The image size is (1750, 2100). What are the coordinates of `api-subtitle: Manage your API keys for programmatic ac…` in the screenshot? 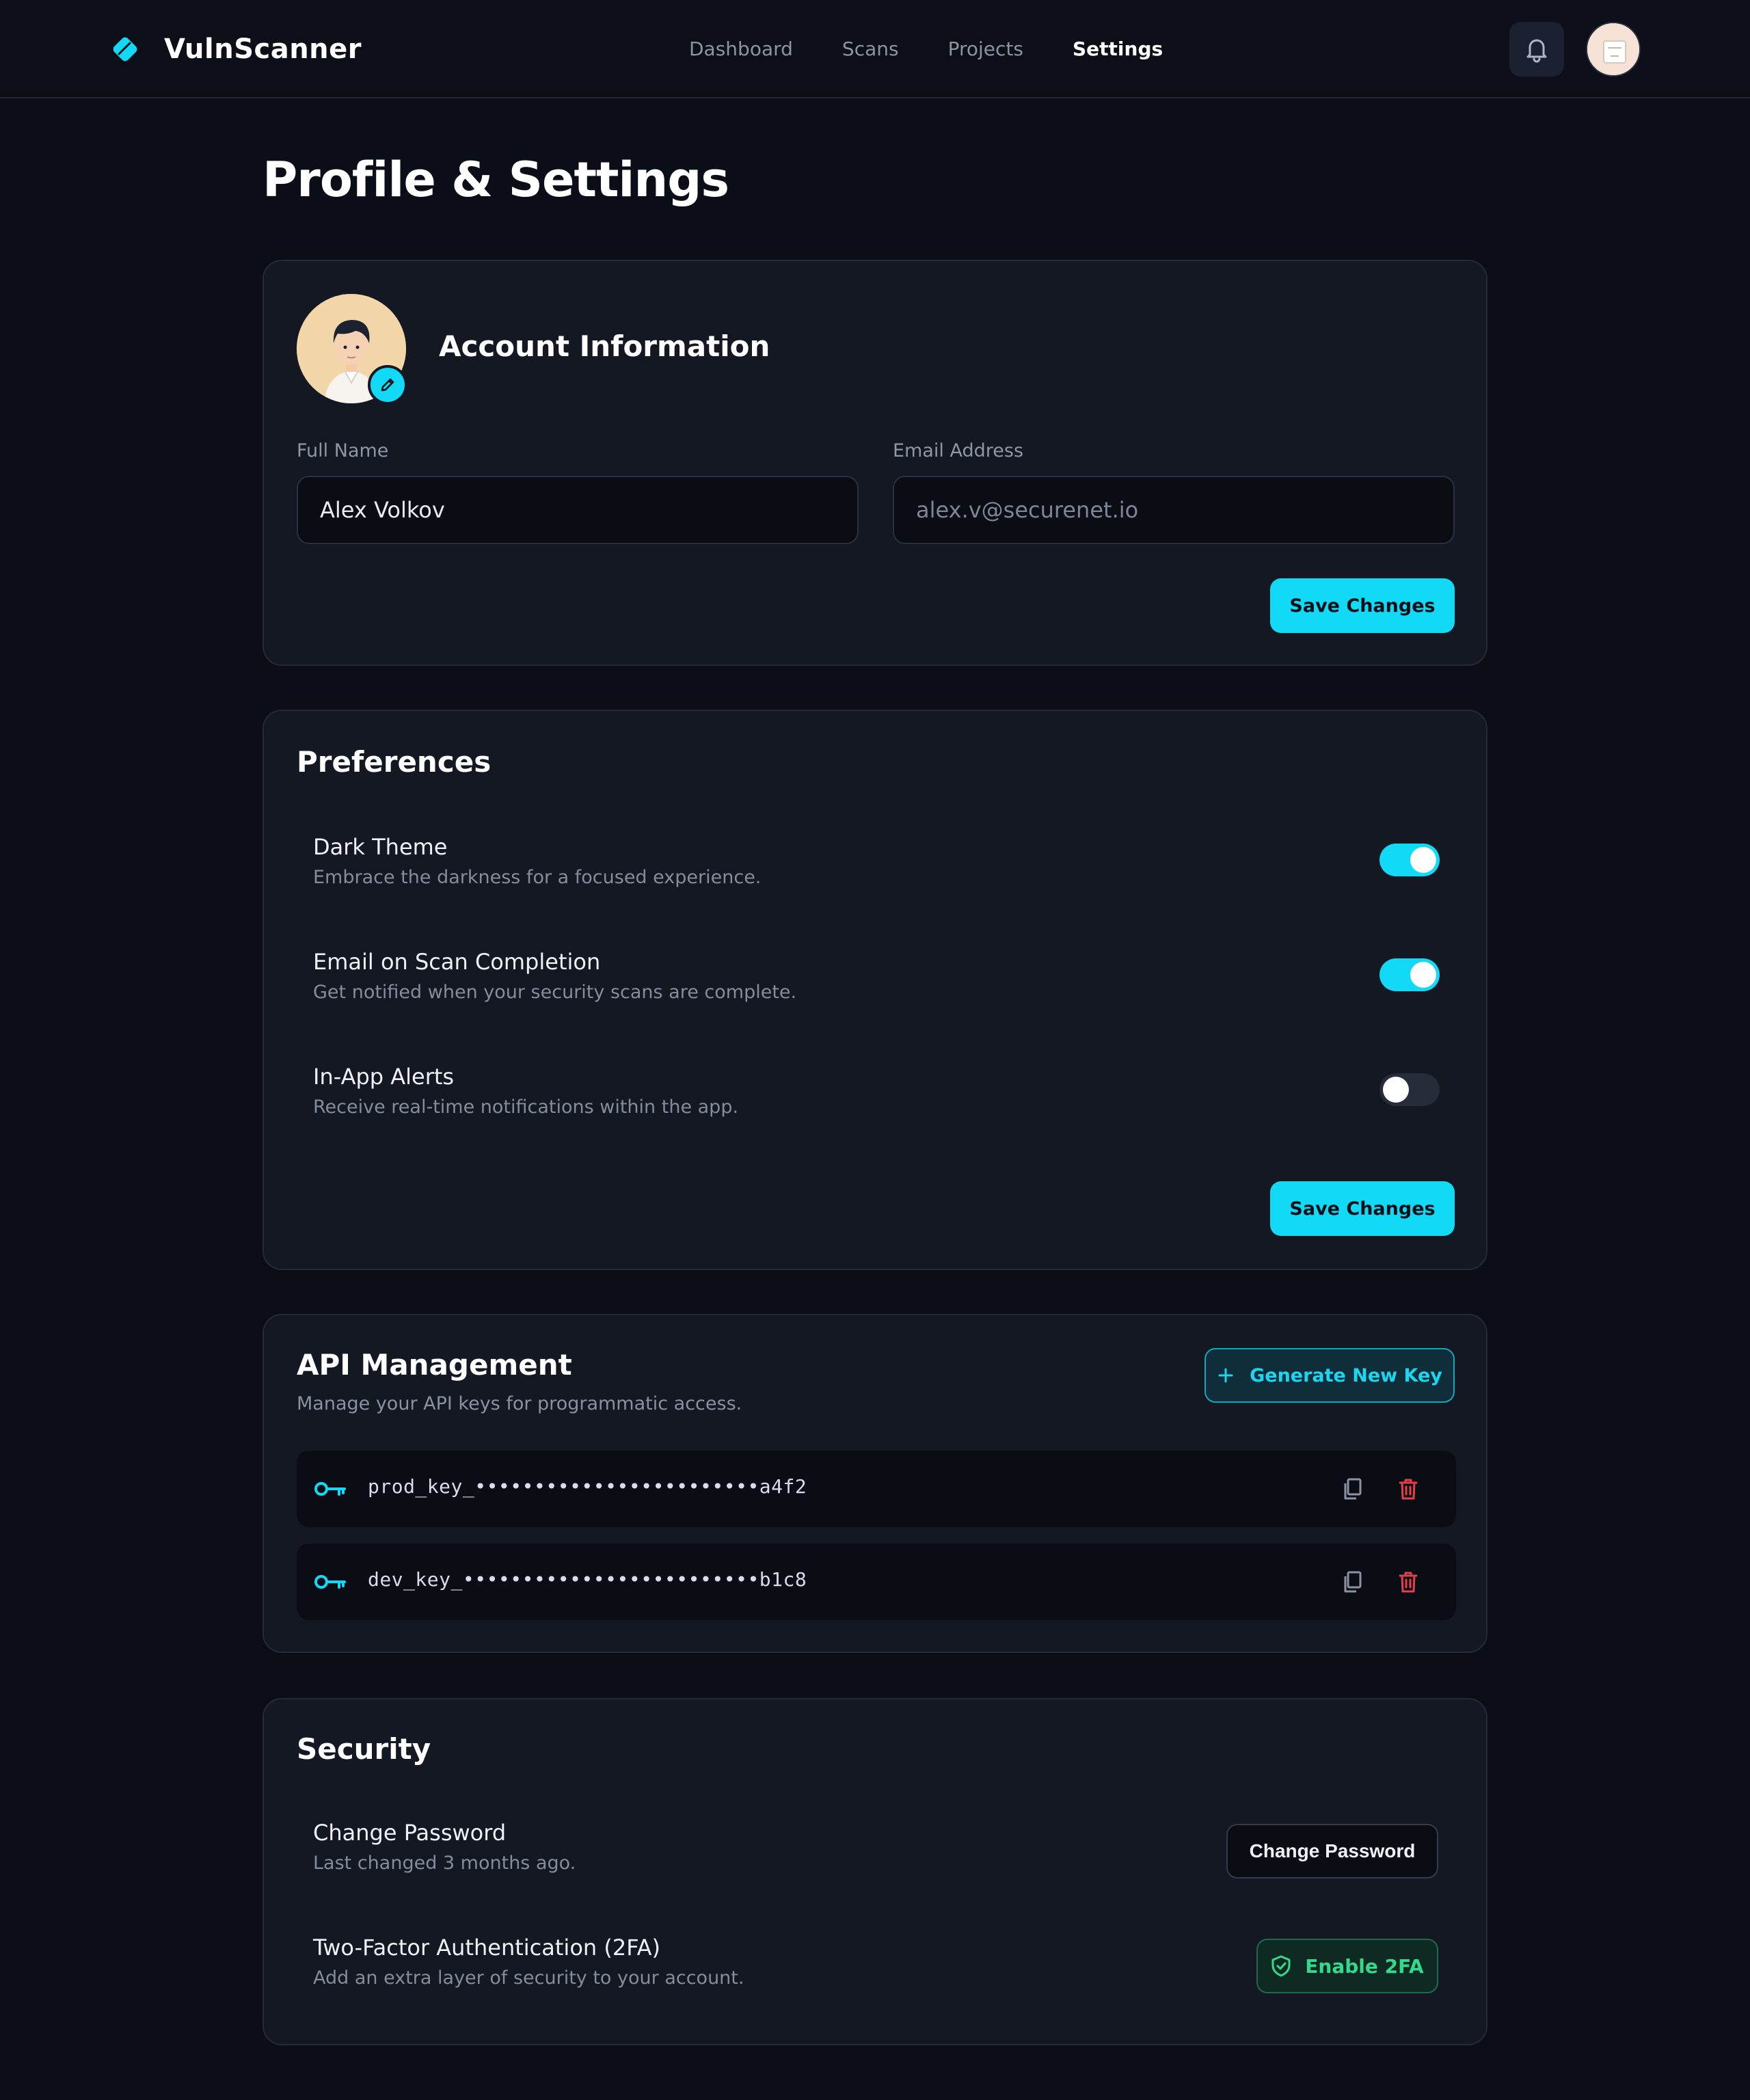 It's located at (519, 1403).